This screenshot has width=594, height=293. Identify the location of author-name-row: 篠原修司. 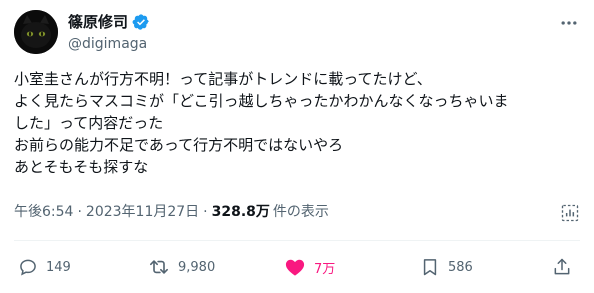
(109, 22).